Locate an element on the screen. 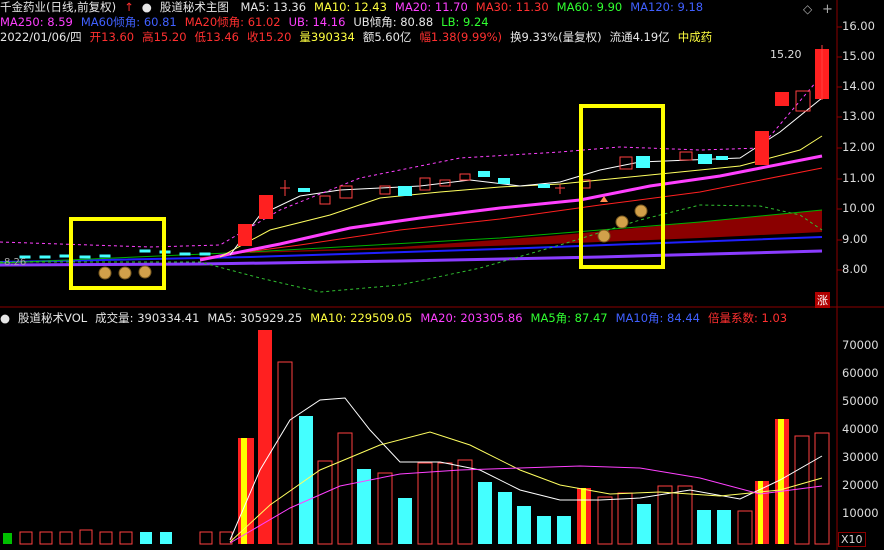 The image size is (884, 550). lb-label: LB: 9.24 is located at coordinates (465, 22).